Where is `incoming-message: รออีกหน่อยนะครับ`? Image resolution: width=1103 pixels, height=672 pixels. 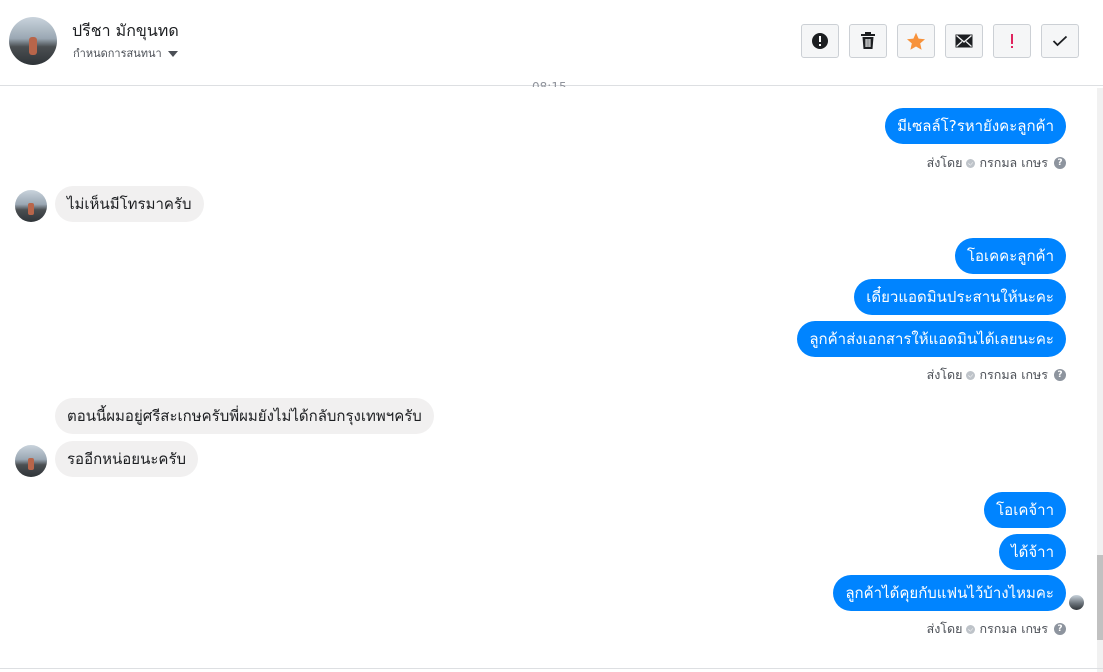 incoming-message: รออีกหน่อยนะครับ is located at coordinates (127, 459).